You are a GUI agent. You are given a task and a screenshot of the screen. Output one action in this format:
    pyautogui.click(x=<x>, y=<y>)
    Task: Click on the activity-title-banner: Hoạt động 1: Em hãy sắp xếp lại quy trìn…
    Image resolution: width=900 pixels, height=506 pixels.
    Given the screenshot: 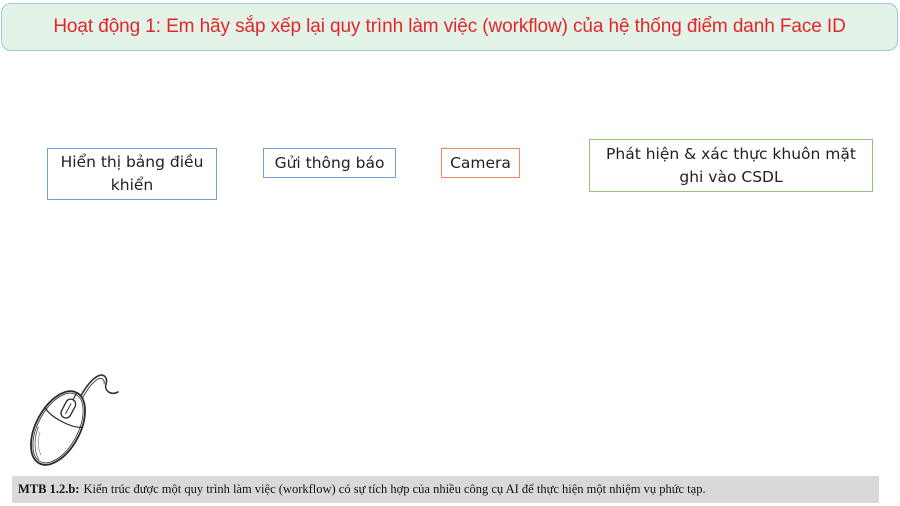 What is the action you would take?
    pyautogui.click(x=449, y=27)
    